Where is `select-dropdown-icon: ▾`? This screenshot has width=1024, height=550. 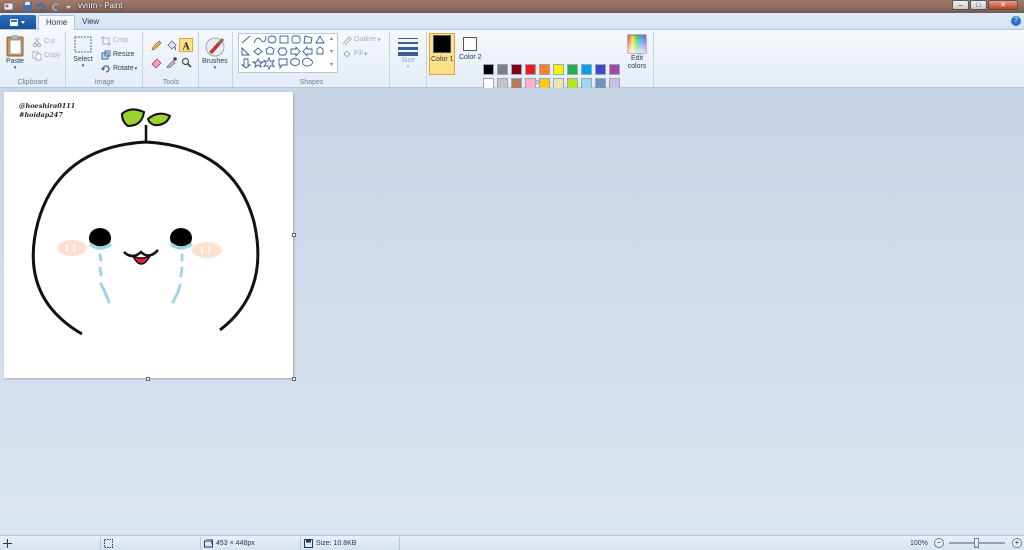
select-dropdown-icon: ▾ is located at coordinates (83, 66).